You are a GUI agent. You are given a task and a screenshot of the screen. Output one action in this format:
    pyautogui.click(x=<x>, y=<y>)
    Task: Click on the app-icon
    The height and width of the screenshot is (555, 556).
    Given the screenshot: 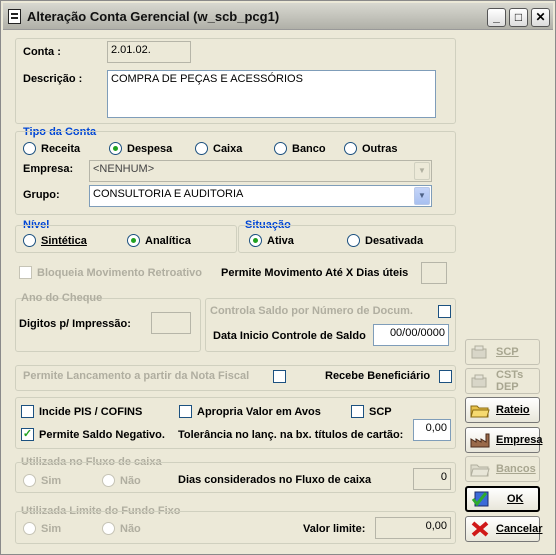 What is the action you would take?
    pyautogui.click(x=14, y=16)
    